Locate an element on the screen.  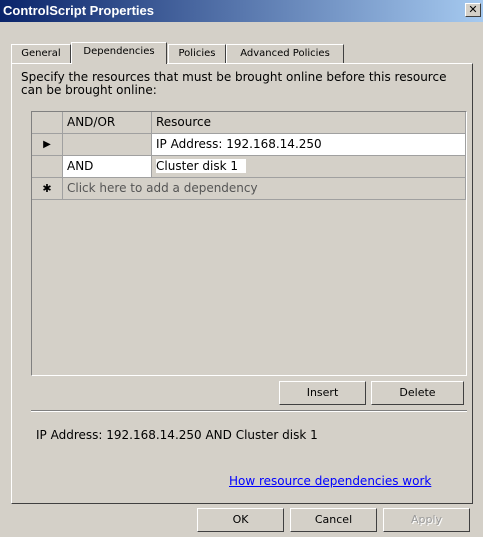
column-header-resource: Resource is located at coordinates (309, 123).